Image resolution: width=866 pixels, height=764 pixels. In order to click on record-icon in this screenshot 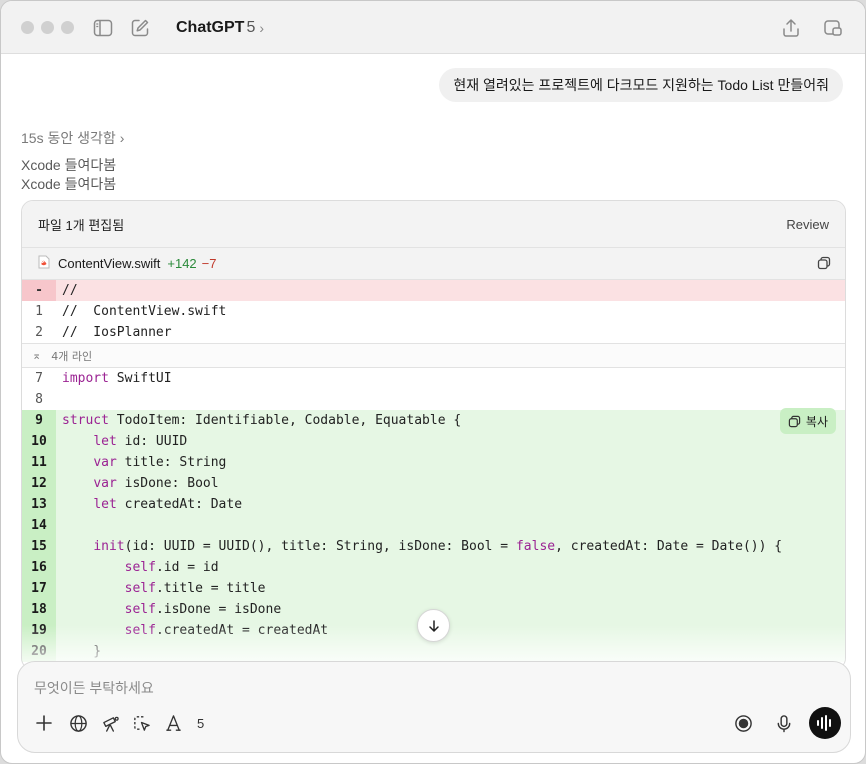, I will do `click(743, 723)`.